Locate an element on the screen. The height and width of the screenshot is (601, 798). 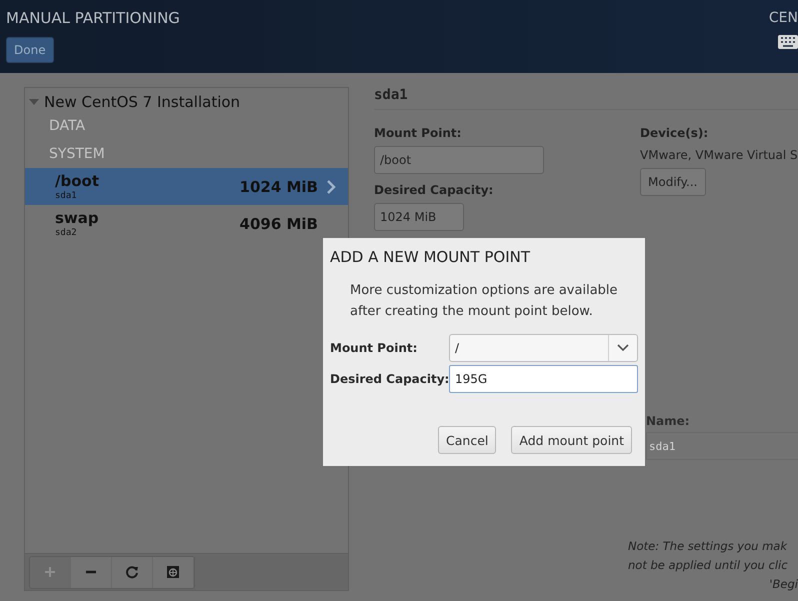
mount-point-dropdown: / is located at coordinates (543, 348).